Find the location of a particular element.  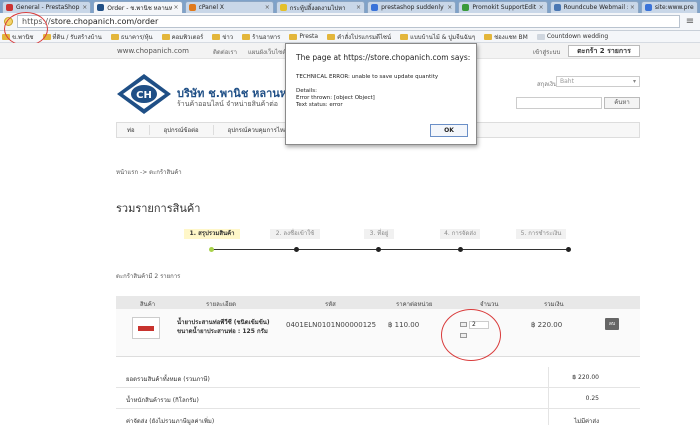

step-payment: 5. การชำระเงิน is located at coordinates (541, 234).